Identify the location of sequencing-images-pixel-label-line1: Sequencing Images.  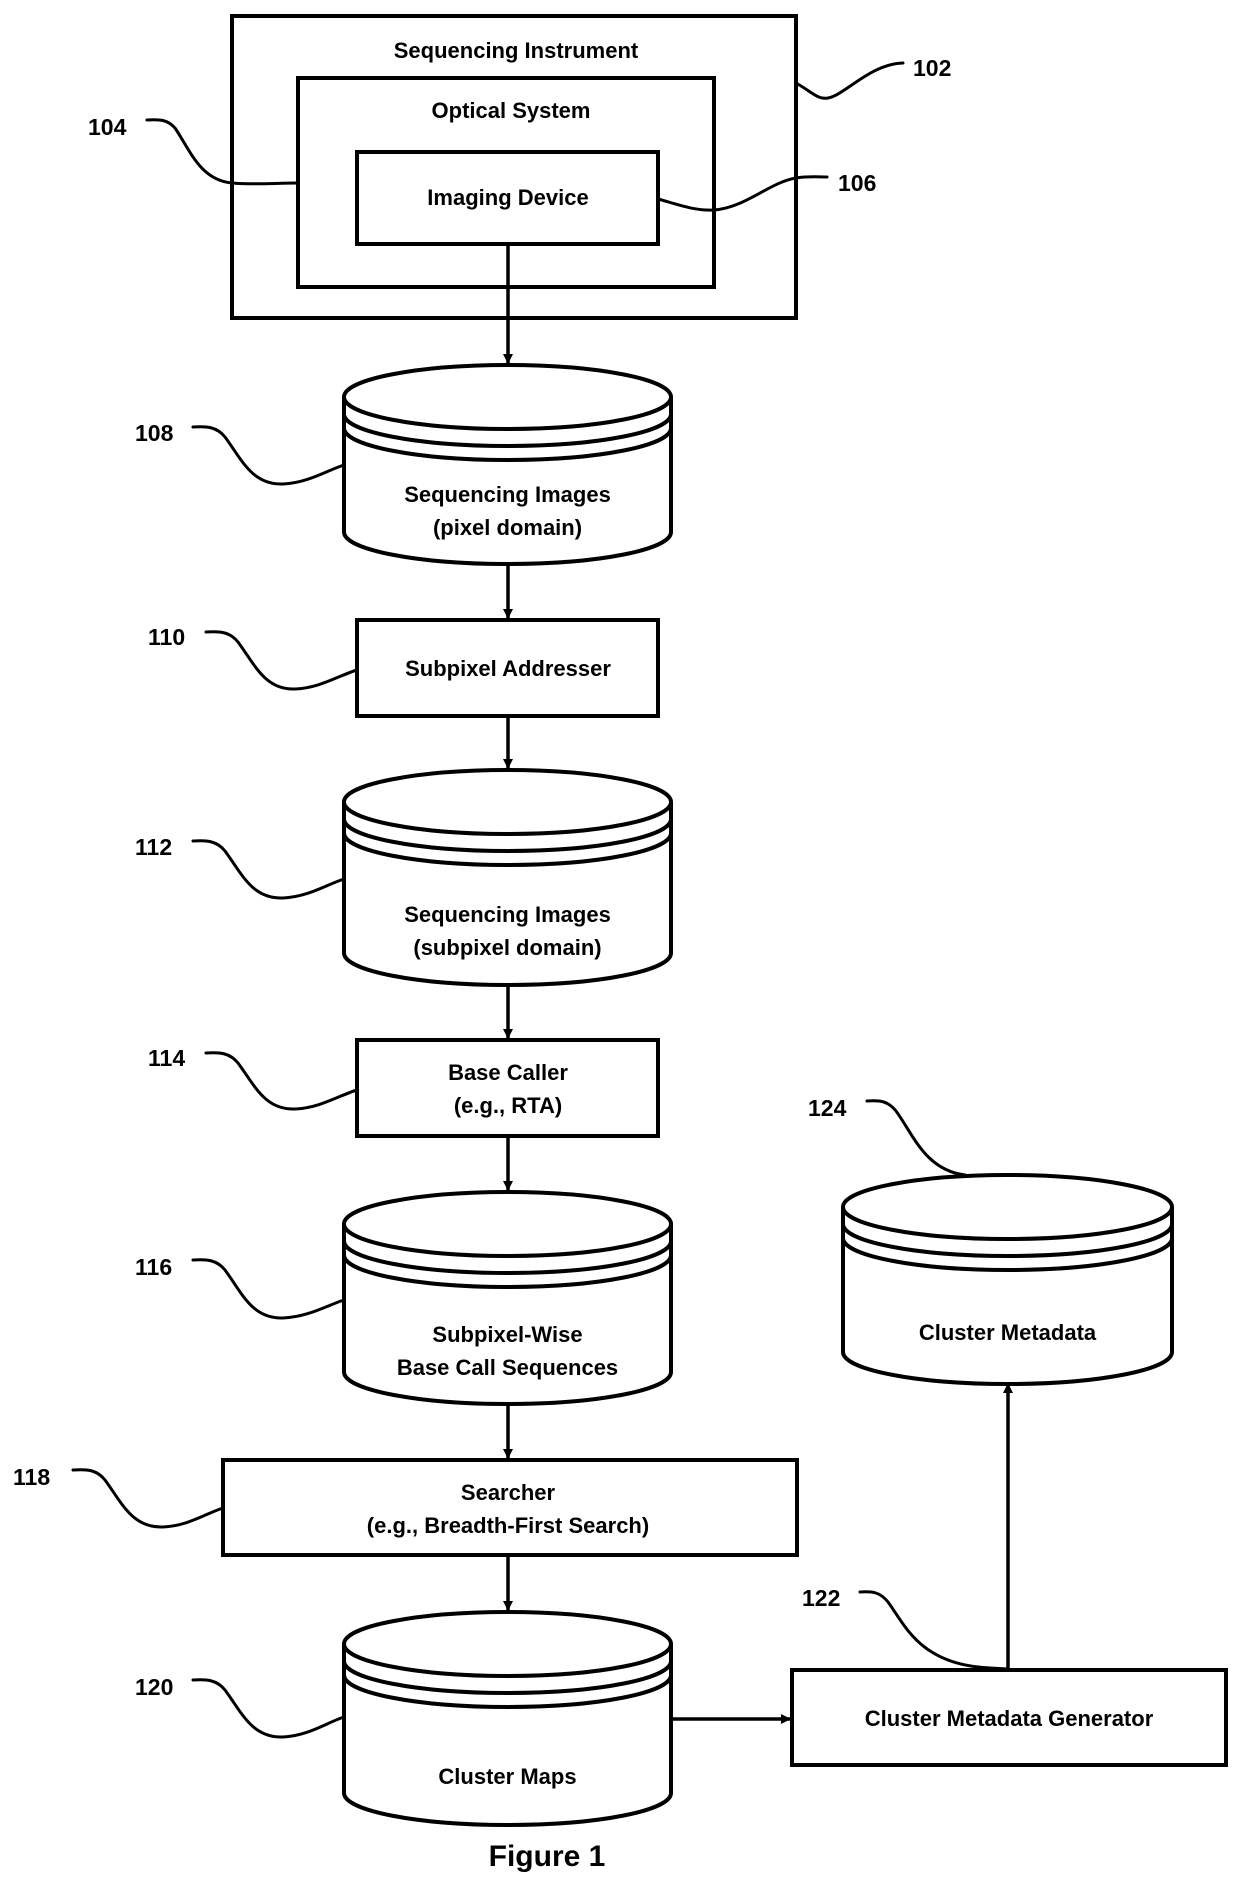
(507, 494).